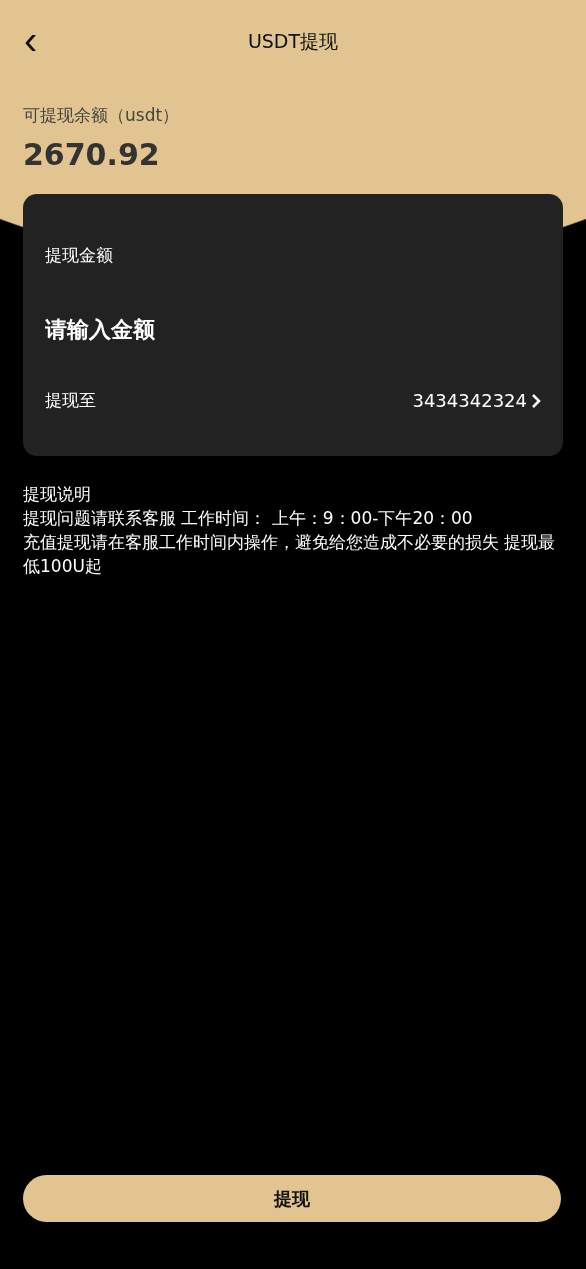 Image resolution: width=586 pixels, height=1269 pixels. What do you see at coordinates (476, 400) in the screenshot?
I see `address-selector: 3434342324` at bounding box center [476, 400].